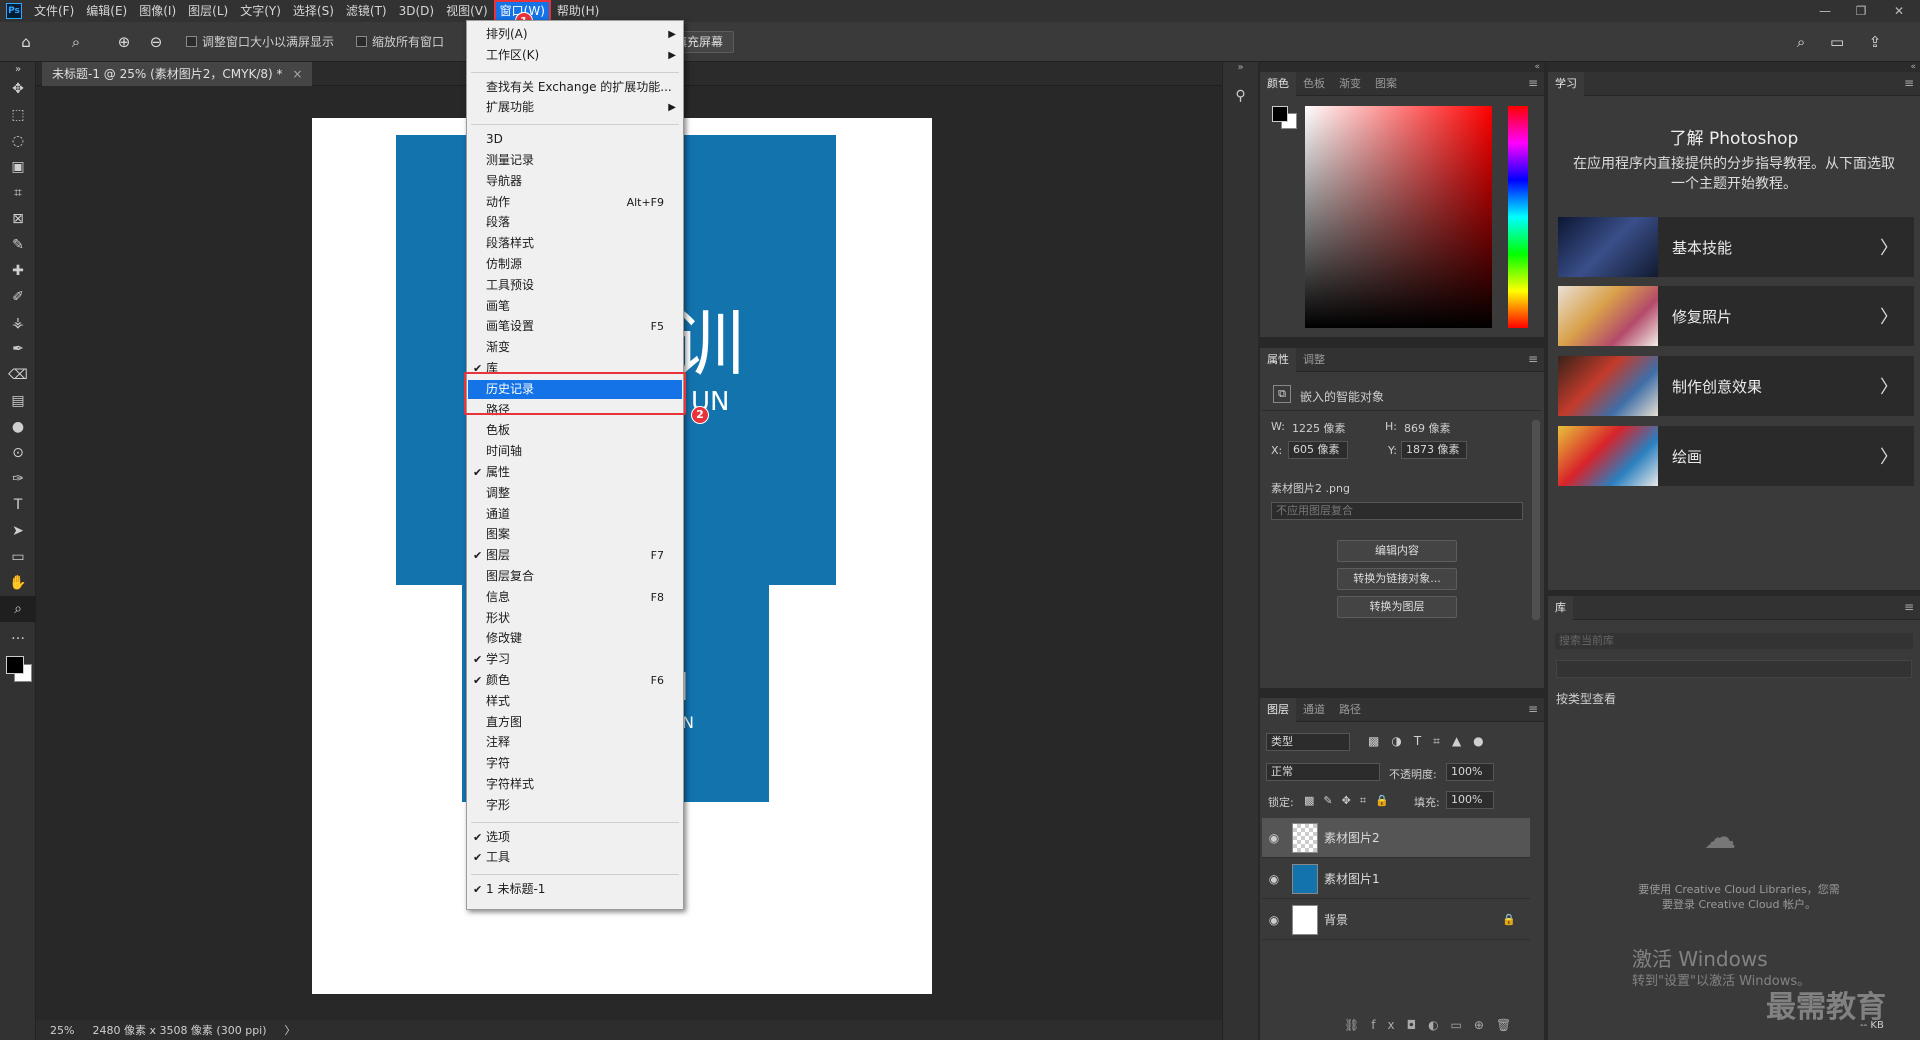 The height and width of the screenshot is (1040, 1920). What do you see at coordinates (1357, 1025) in the screenshot?
I see `link-layers-icon: ⛓` at bounding box center [1357, 1025].